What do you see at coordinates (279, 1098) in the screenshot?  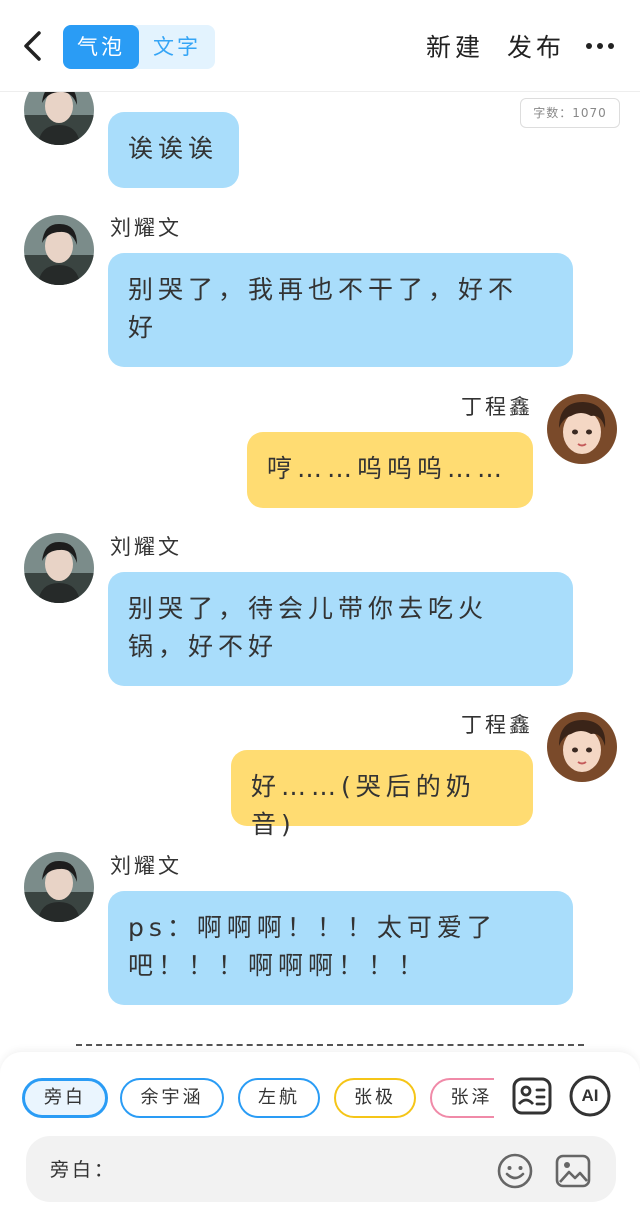 I see `chip-character: 左航` at bounding box center [279, 1098].